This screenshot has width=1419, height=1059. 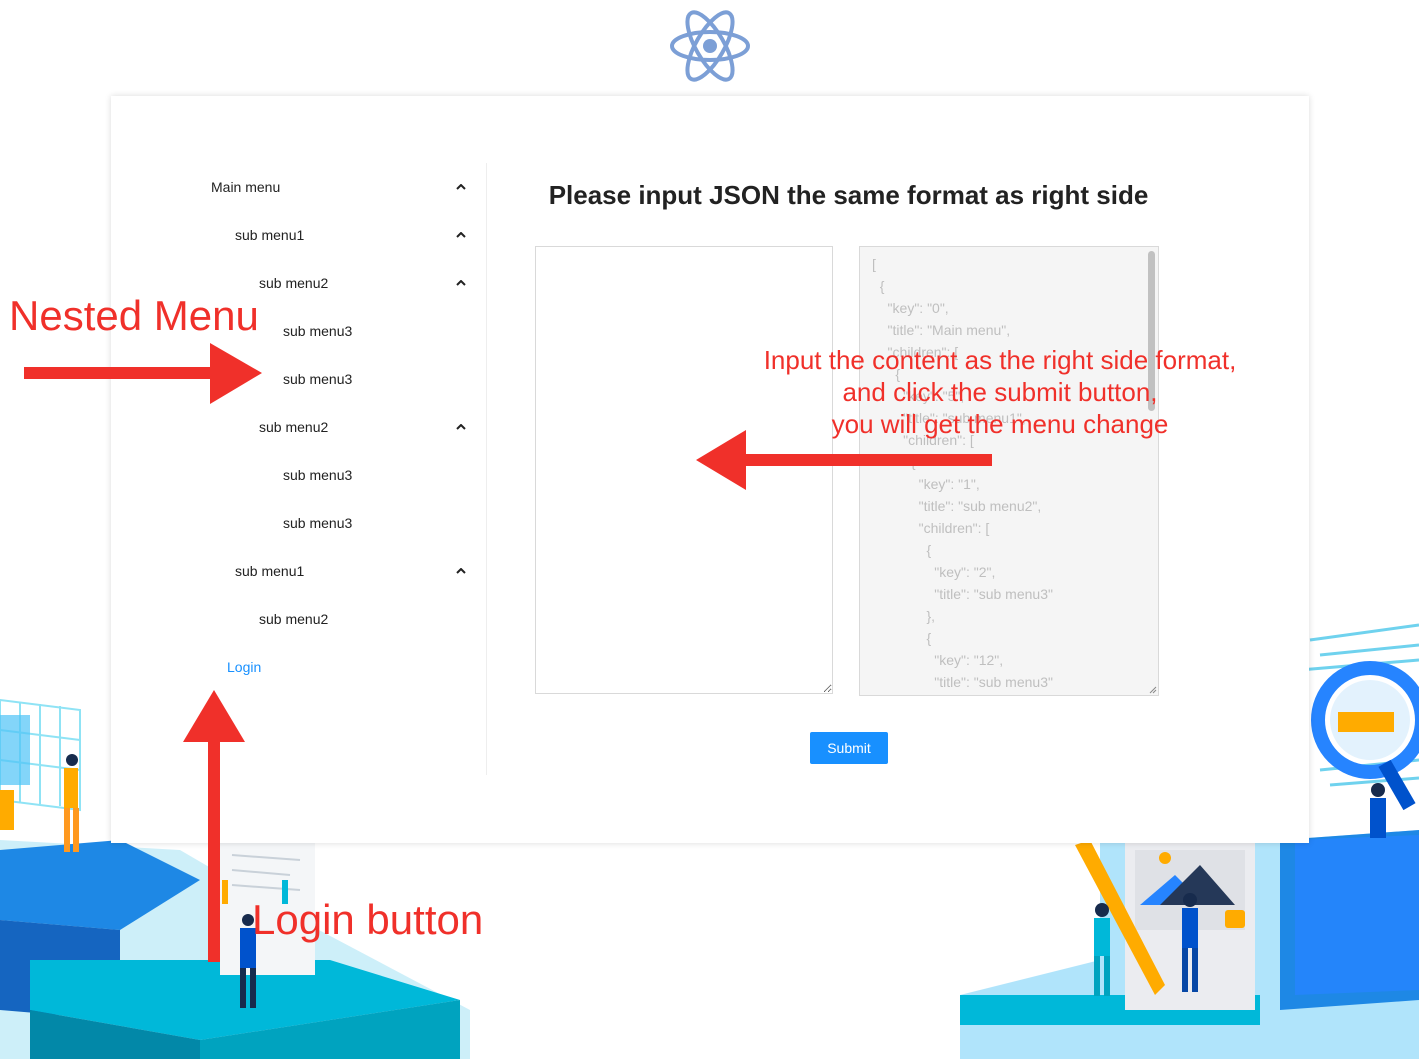 I want to click on submit-button: Submit, so click(x=849, y=748).